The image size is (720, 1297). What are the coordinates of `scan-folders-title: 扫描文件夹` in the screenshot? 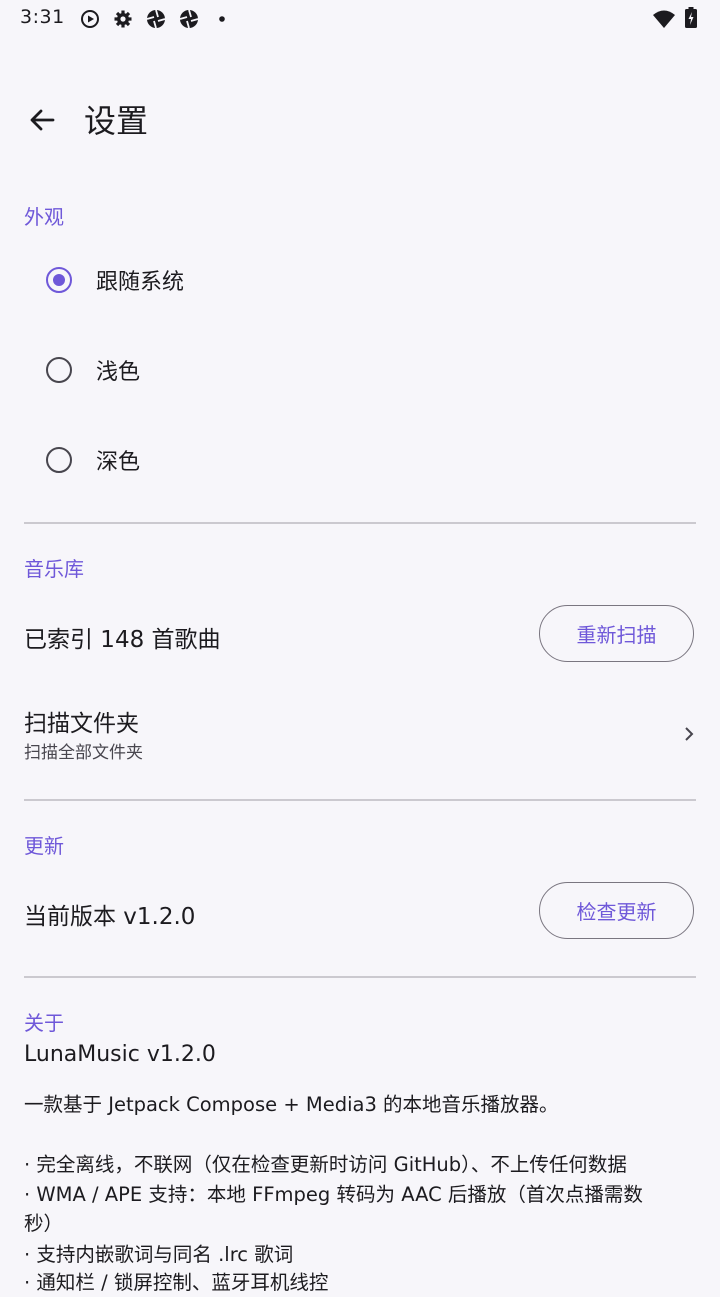 It's located at (81, 724).